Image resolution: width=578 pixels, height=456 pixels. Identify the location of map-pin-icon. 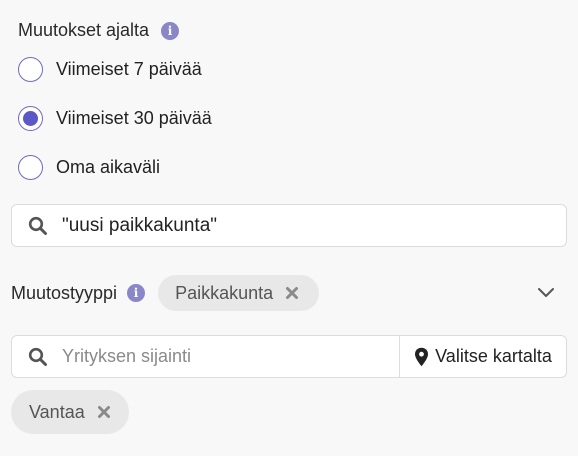
(422, 356).